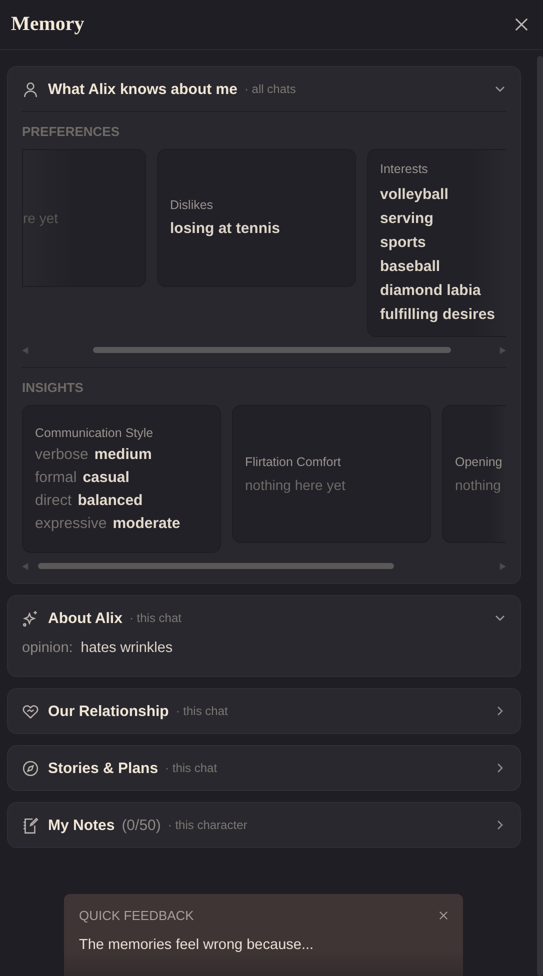 Image resolution: width=543 pixels, height=976 pixels. What do you see at coordinates (478, 485) in the screenshot?
I see `empty-text: nothing` at bounding box center [478, 485].